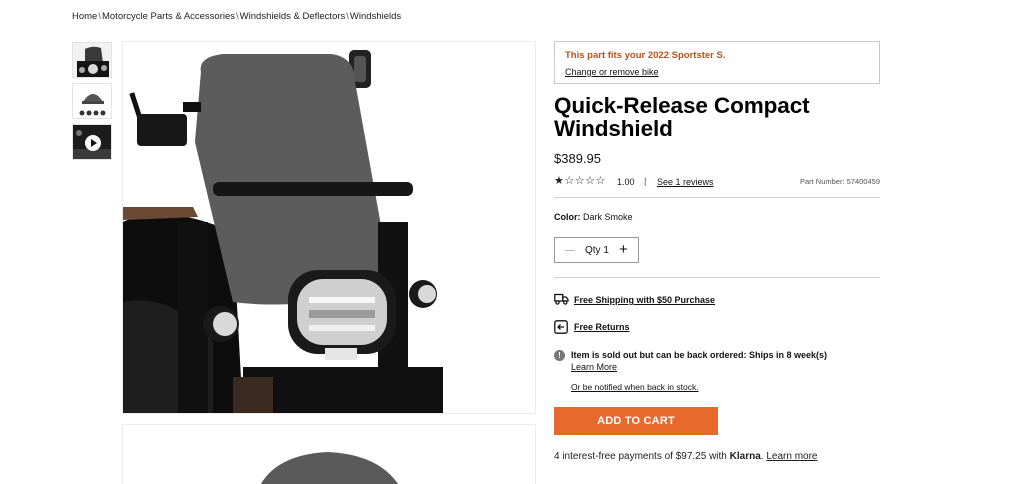  What do you see at coordinates (635, 387) in the screenshot?
I see `notify-back-in-stock-link: Or be notified when back in stock.` at bounding box center [635, 387].